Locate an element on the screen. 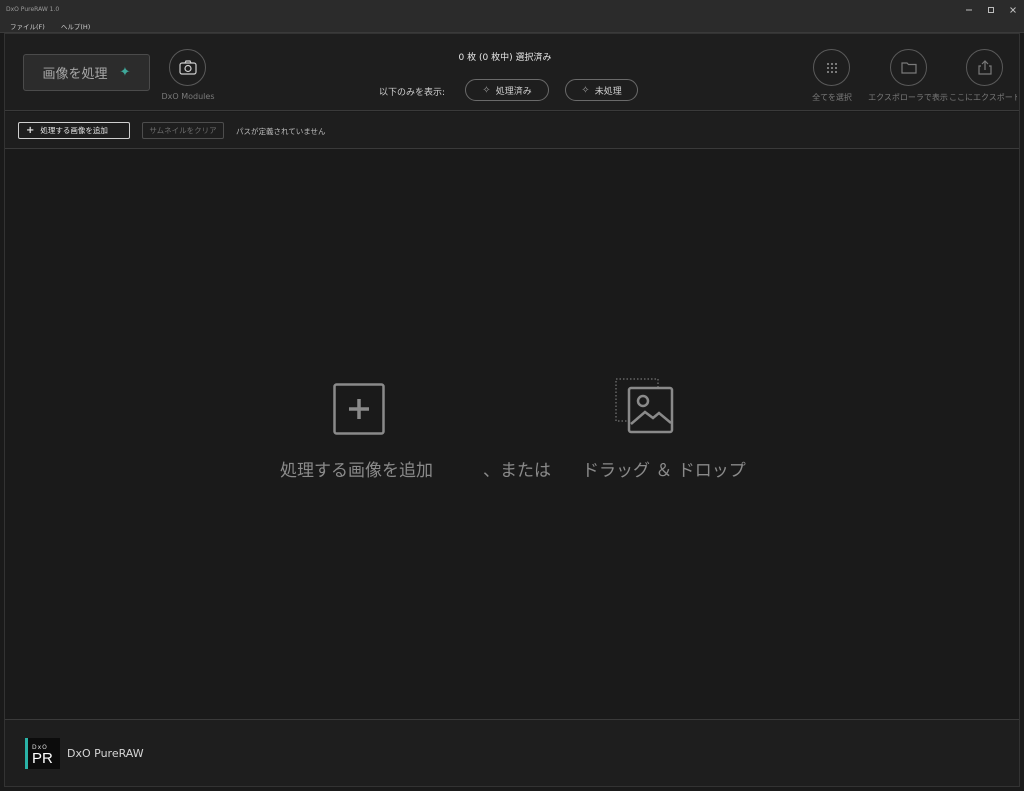  show-in-explorer-button is located at coordinates (908, 67).